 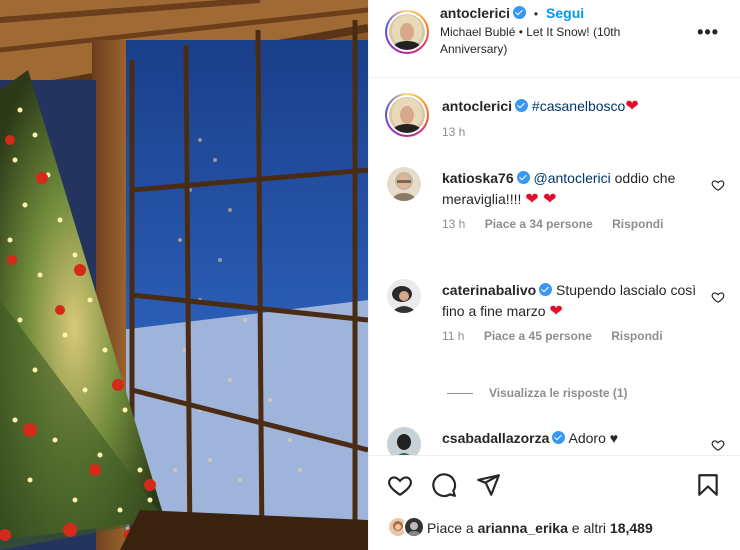 What do you see at coordinates (578, 106) in the screenshot?
I see `caption-hashtag: #casanelbosco` at bounding box center [578, 106].